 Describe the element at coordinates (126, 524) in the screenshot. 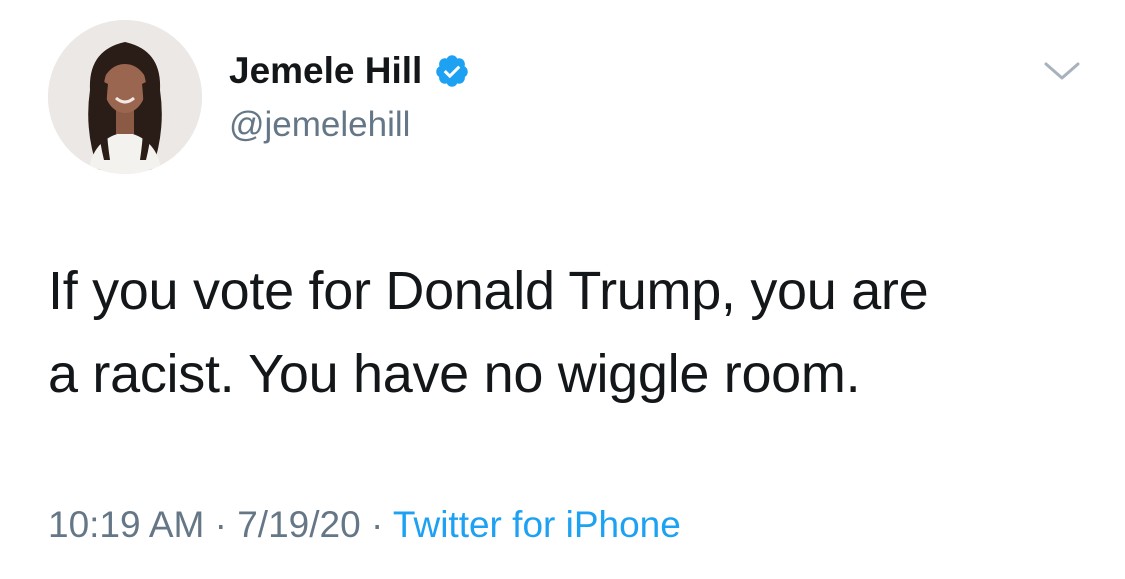

I see `tweet-time: 10:19 AM` at that location.